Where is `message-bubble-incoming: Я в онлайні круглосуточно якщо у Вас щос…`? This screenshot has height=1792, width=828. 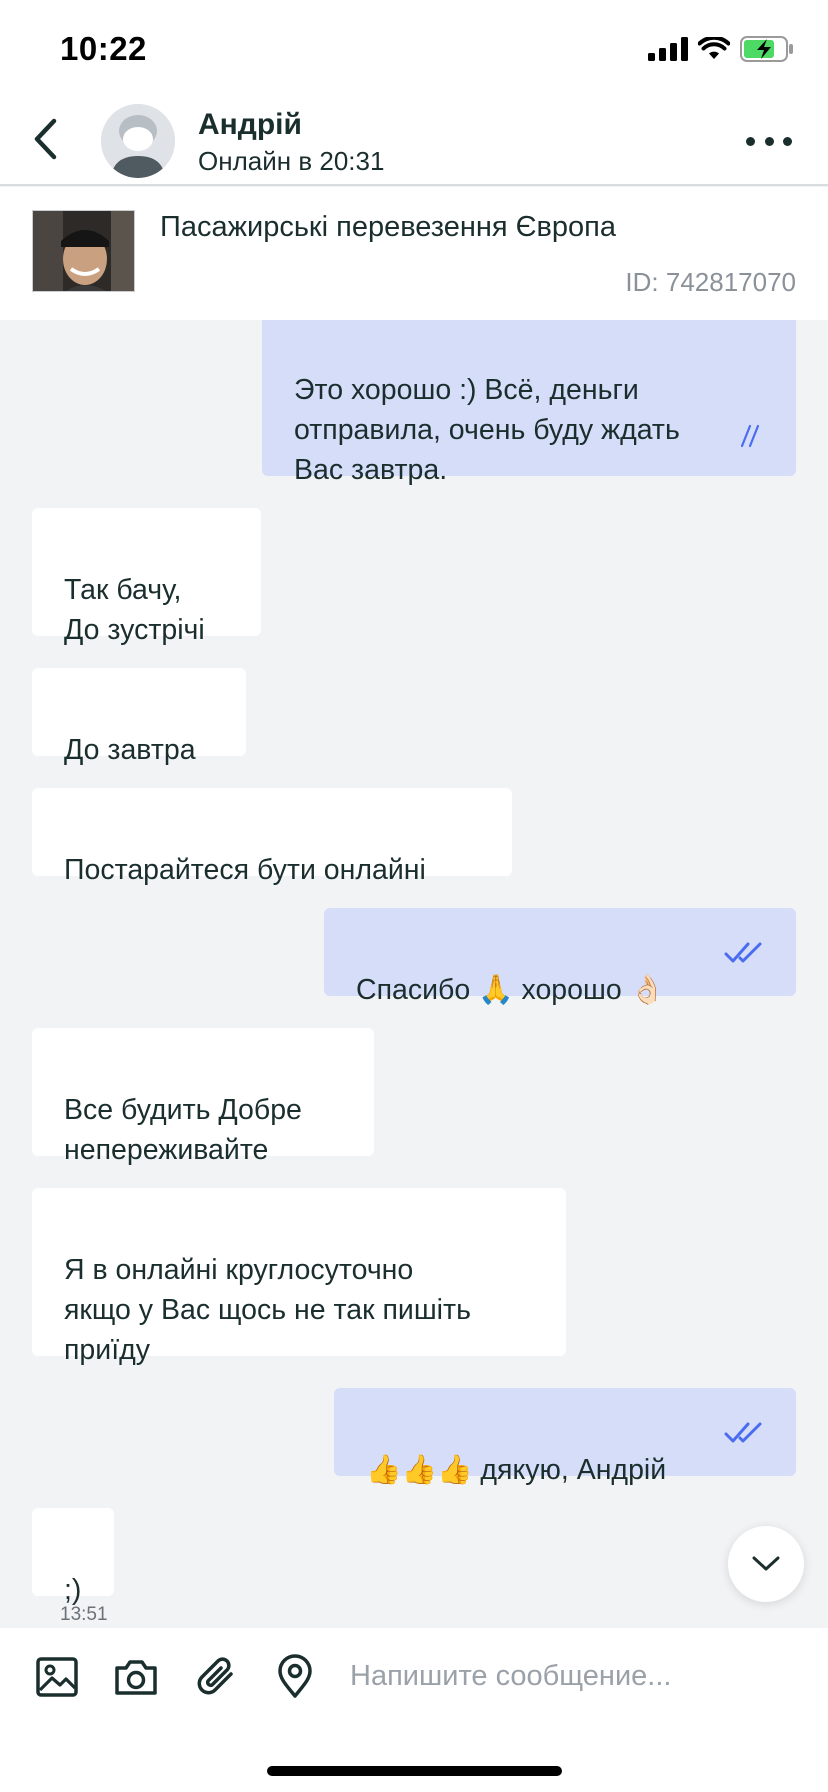
message-bubble-incoming: Я в онлайні круглосуточно якщо у Вас щос… is located at coordinates (299, 1277).